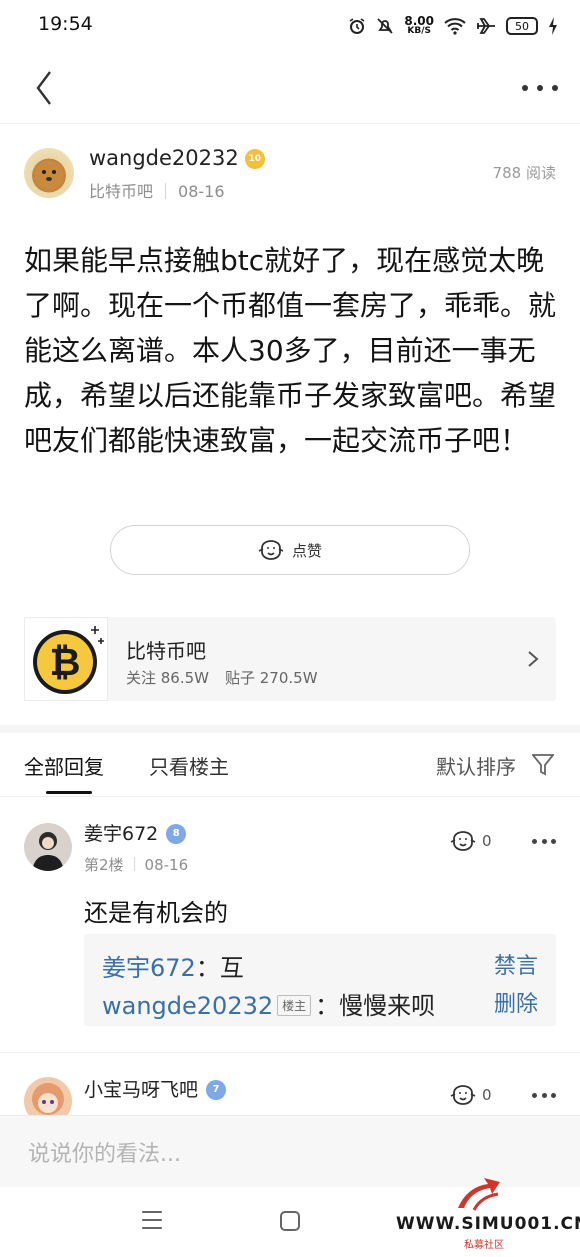  Describe the element at coordinates (201, 191) in the screenshot. I see `post-date: 08-16` at that location.